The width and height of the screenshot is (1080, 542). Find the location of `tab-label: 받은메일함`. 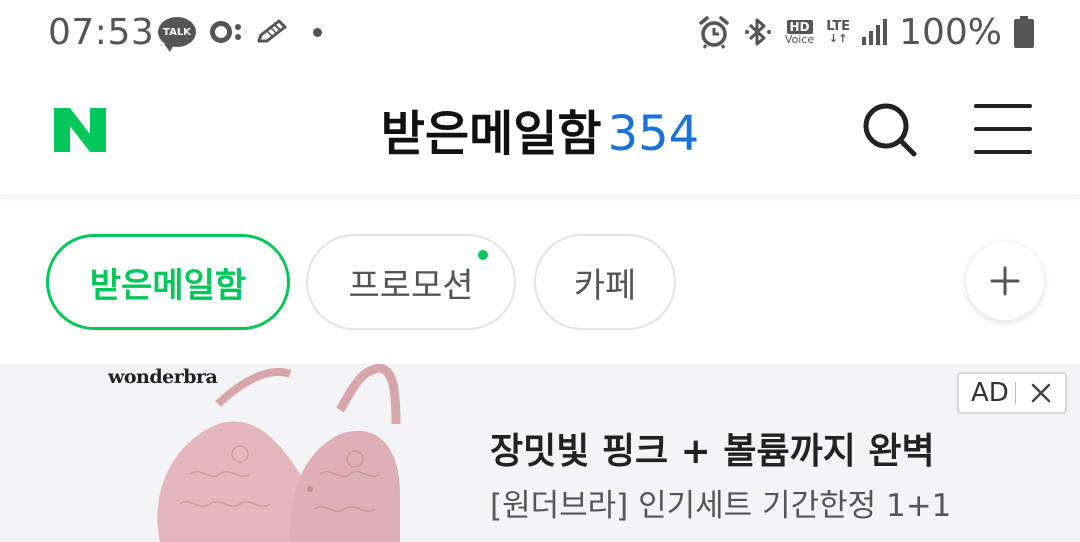

tab-label: 받은메일함 is located at coordinates (168, 285).